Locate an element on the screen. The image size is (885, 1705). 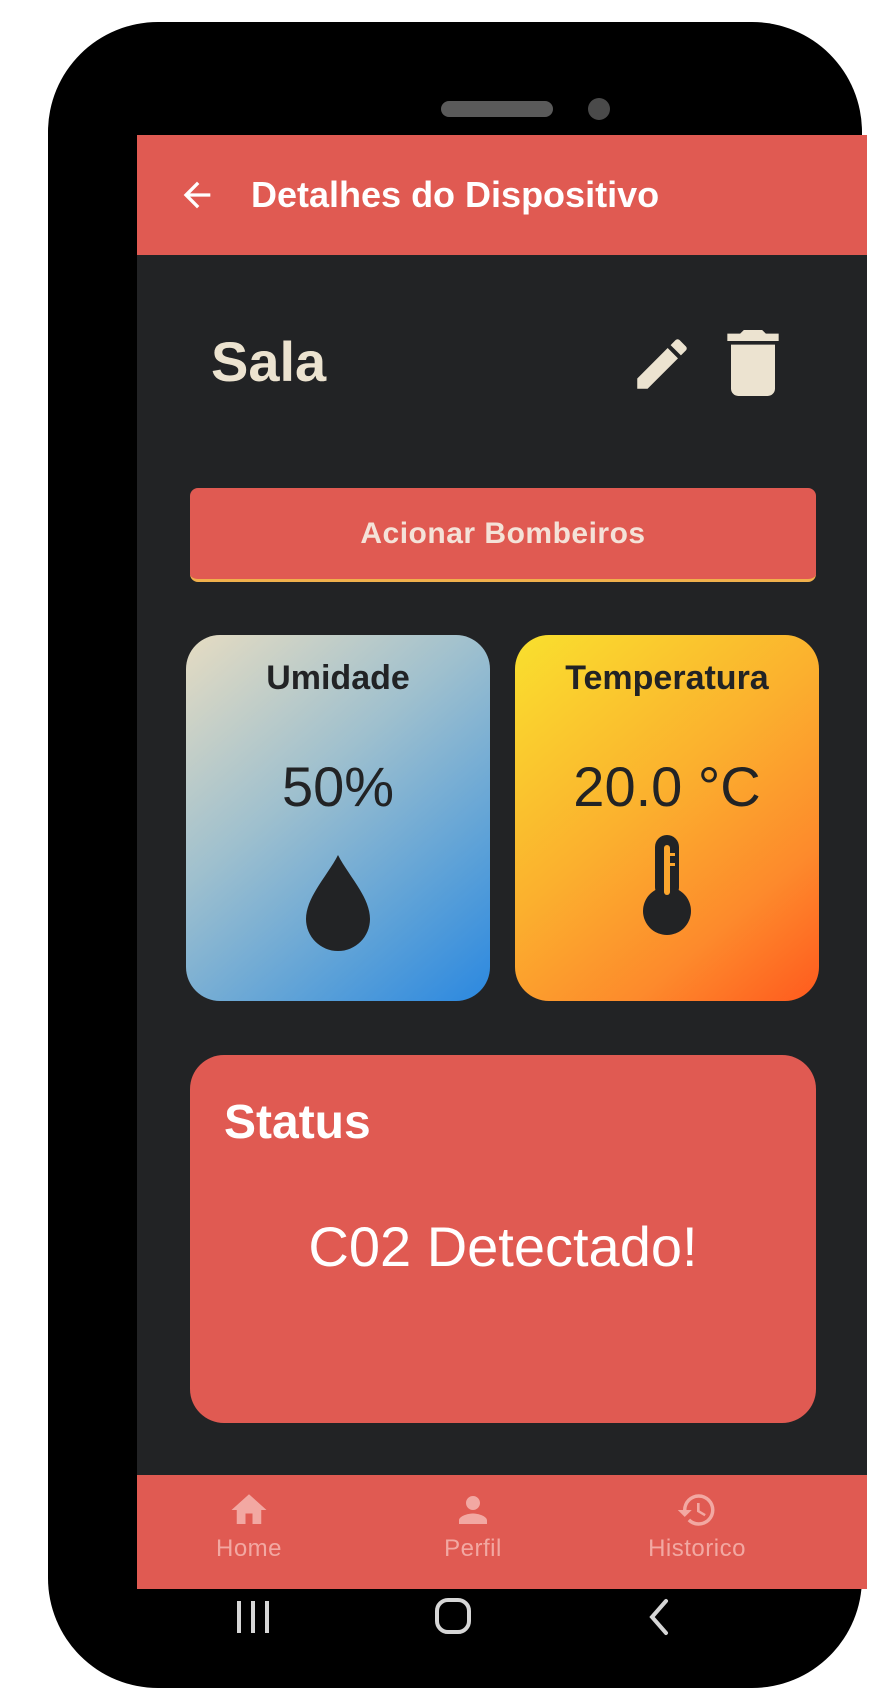
status-message: C02 Detectado! is located at coordinates (503, 1246).